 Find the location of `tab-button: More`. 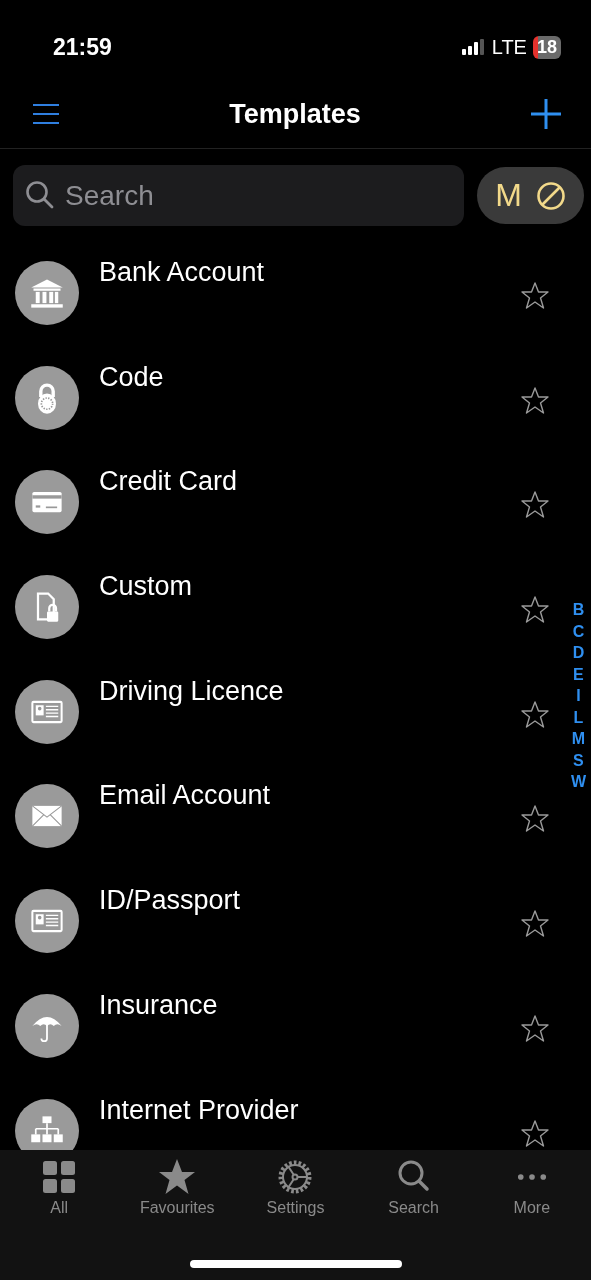

tab-button: More is located at coordinates (531, 1193).